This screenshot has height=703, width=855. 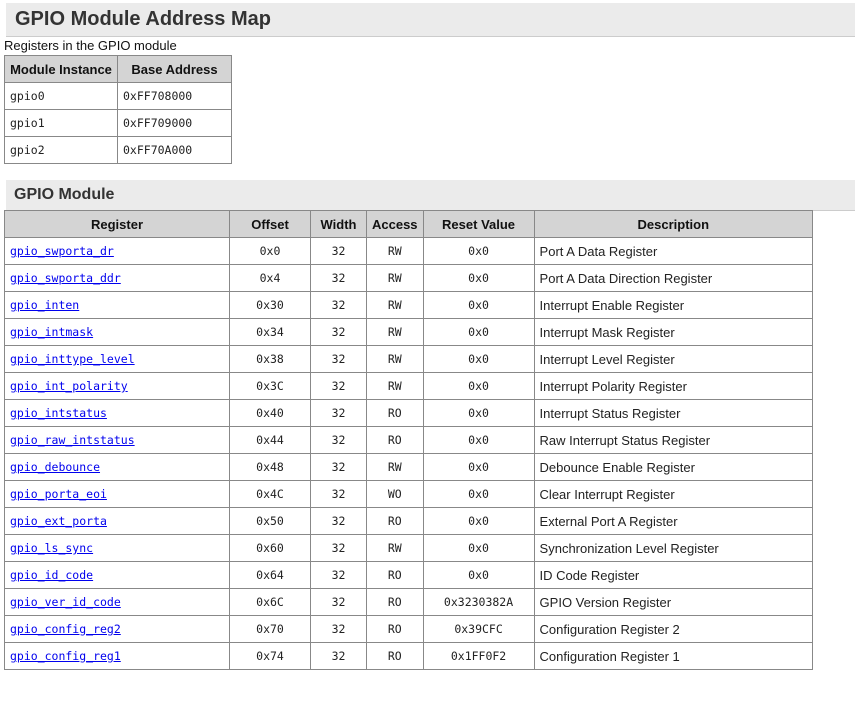 I want to click on description-cell: Raw Interrupt Status Register, so click(x=673, y=440).